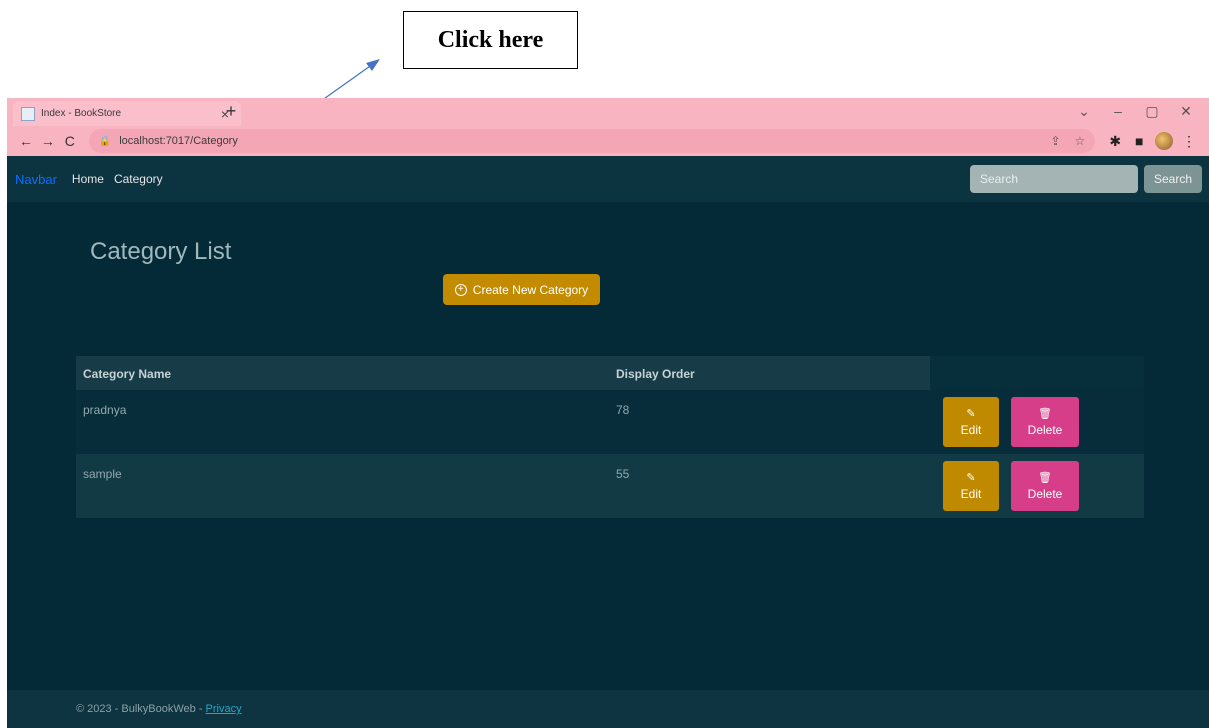  I want to click on annotation-label: Click here, so click(490, 39).